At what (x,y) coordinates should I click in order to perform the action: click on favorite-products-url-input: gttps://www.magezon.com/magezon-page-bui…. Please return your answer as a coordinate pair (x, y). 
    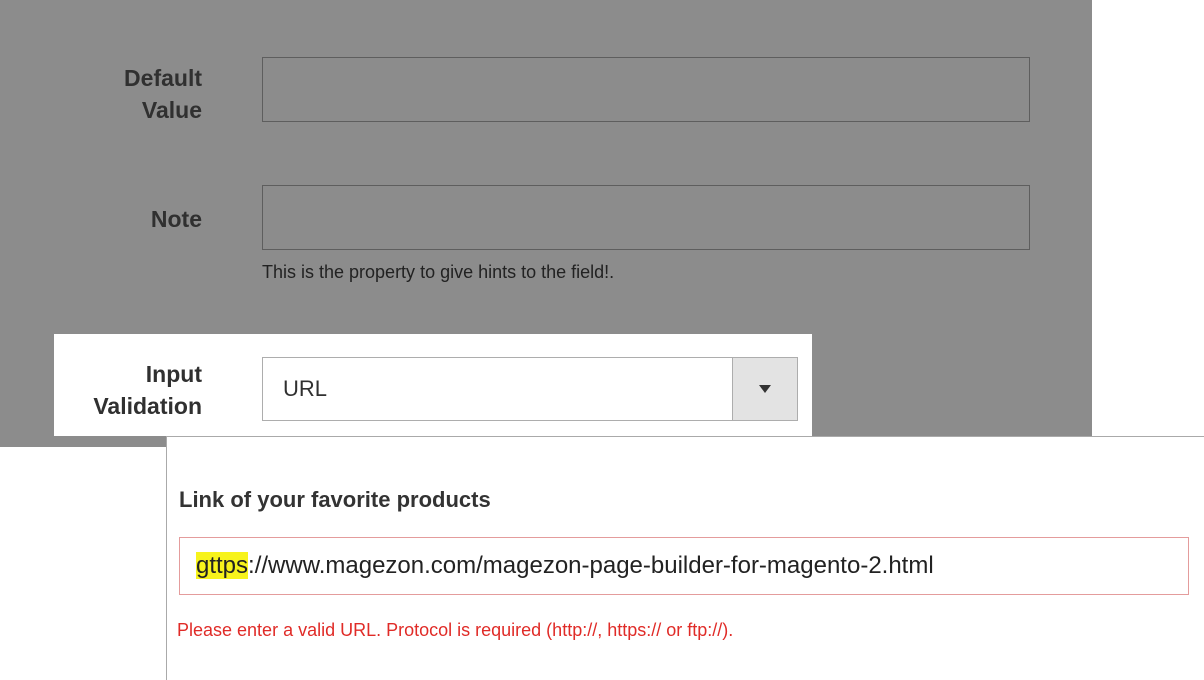
    Looking at the image, I should click on (684, 566).